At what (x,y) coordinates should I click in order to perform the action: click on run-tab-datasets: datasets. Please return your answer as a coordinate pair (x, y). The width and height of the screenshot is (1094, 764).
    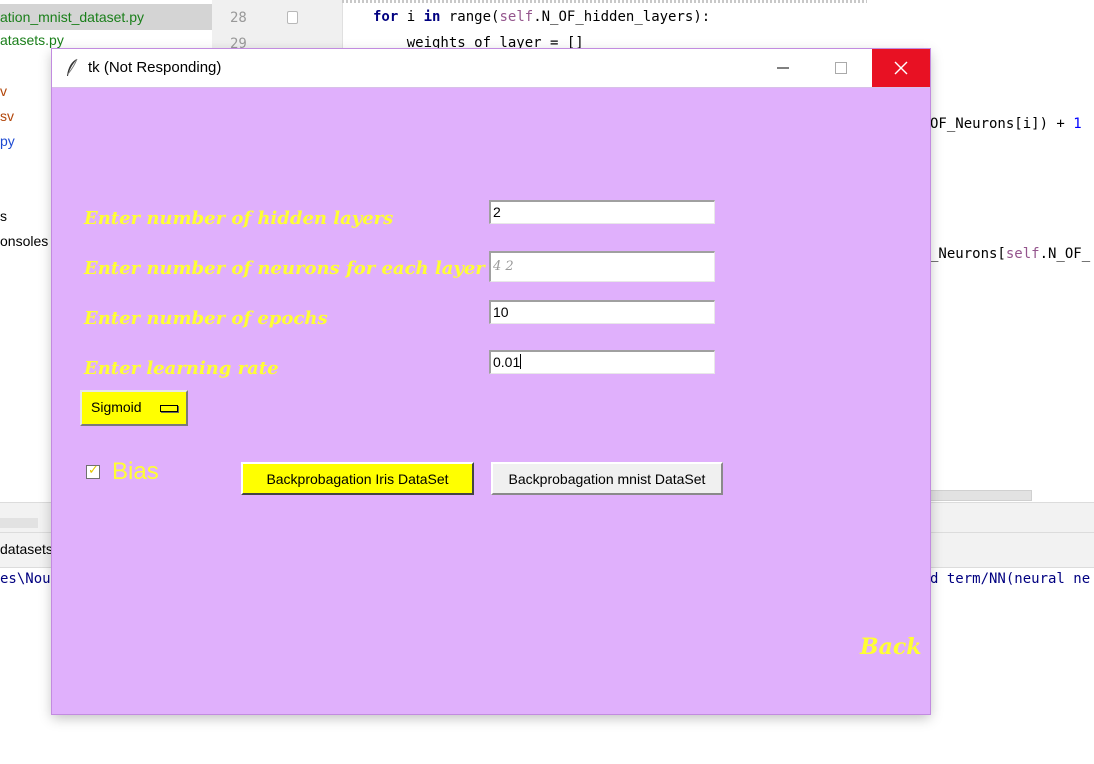
    Looking at the image, I should click on (26, 549).